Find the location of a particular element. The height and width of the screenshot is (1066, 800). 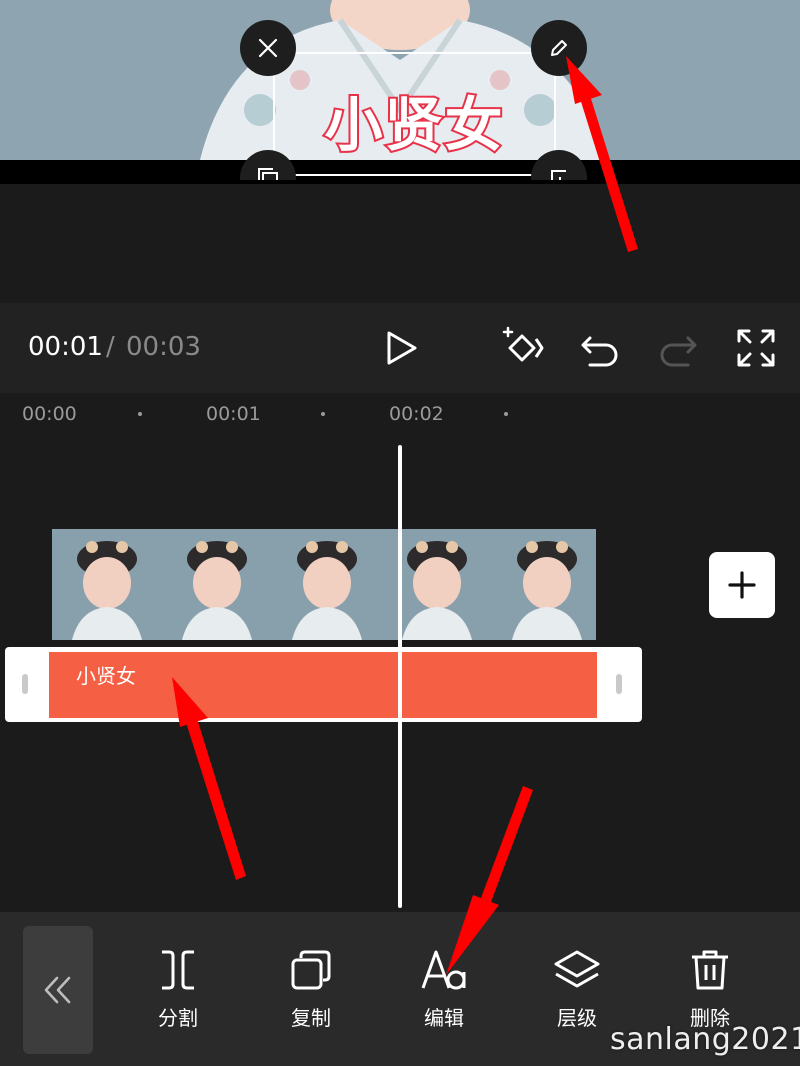

current-time: 00:01 is located at coordinates (65, 347).